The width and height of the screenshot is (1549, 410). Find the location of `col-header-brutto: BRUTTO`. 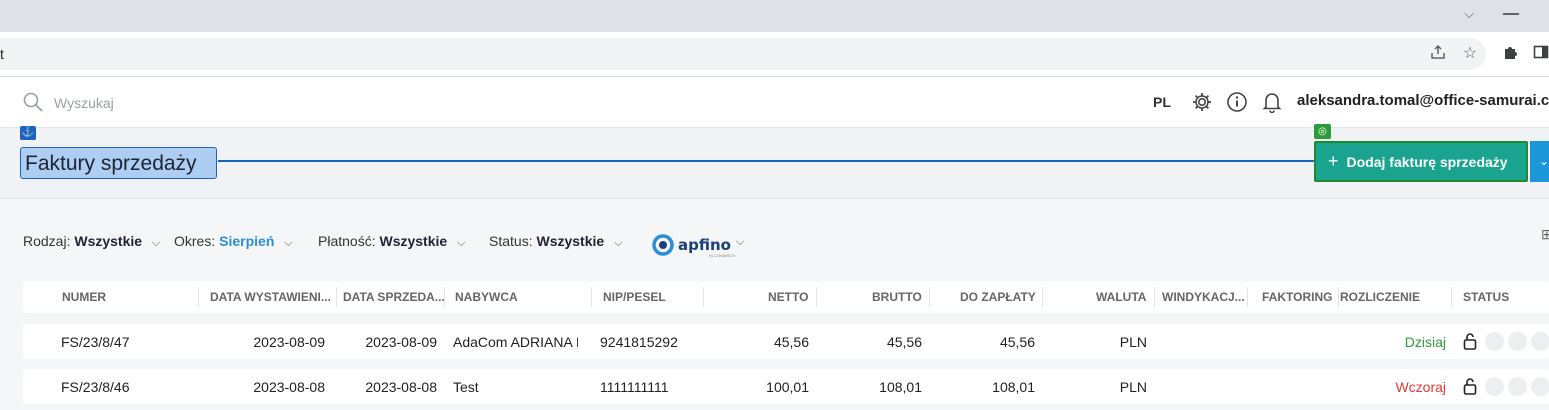

col-header-brutto: BRUTTO is located at coordinates (897, 297).